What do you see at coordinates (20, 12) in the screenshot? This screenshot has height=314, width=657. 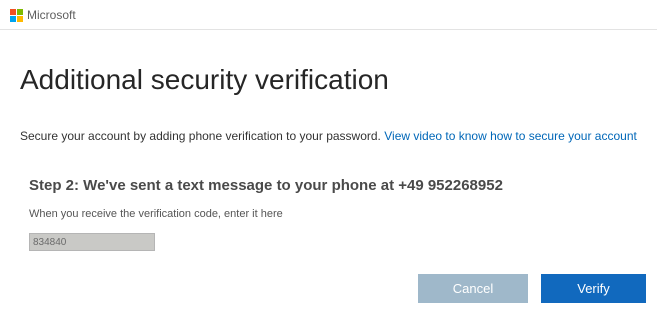 I see `logo-green-square` at bounding box center [20, 12].